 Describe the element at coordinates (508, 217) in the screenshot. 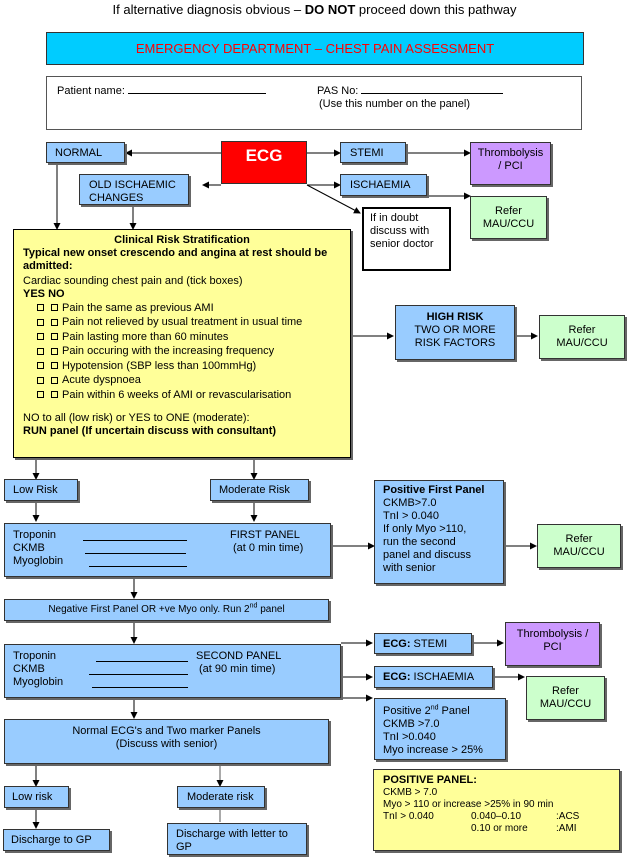

I see `refer-label-1: Refer MAU/CCU` at that location.